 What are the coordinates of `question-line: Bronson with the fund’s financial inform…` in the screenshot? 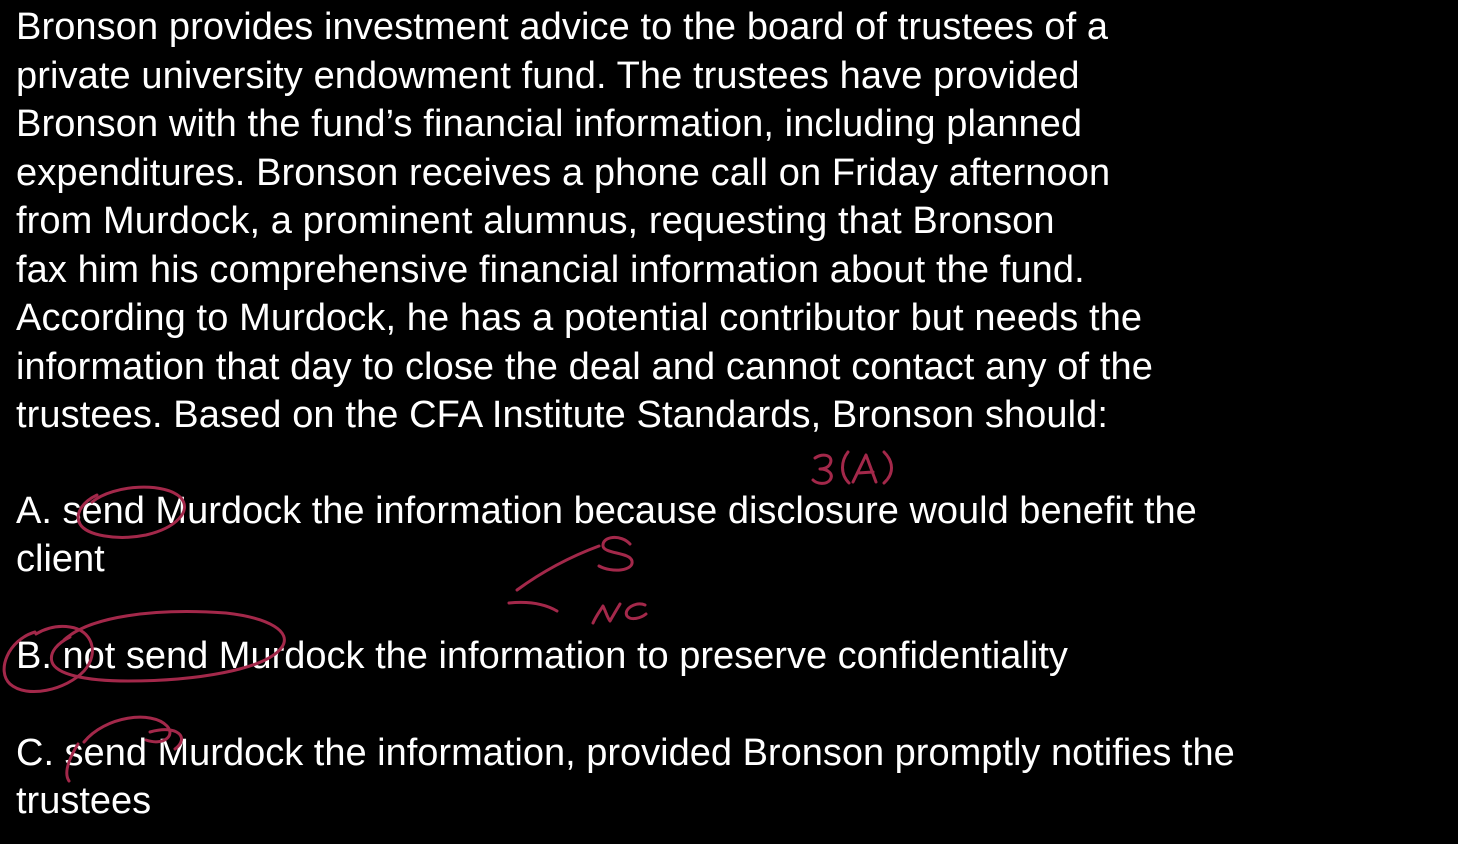 It's located at (549, 124).